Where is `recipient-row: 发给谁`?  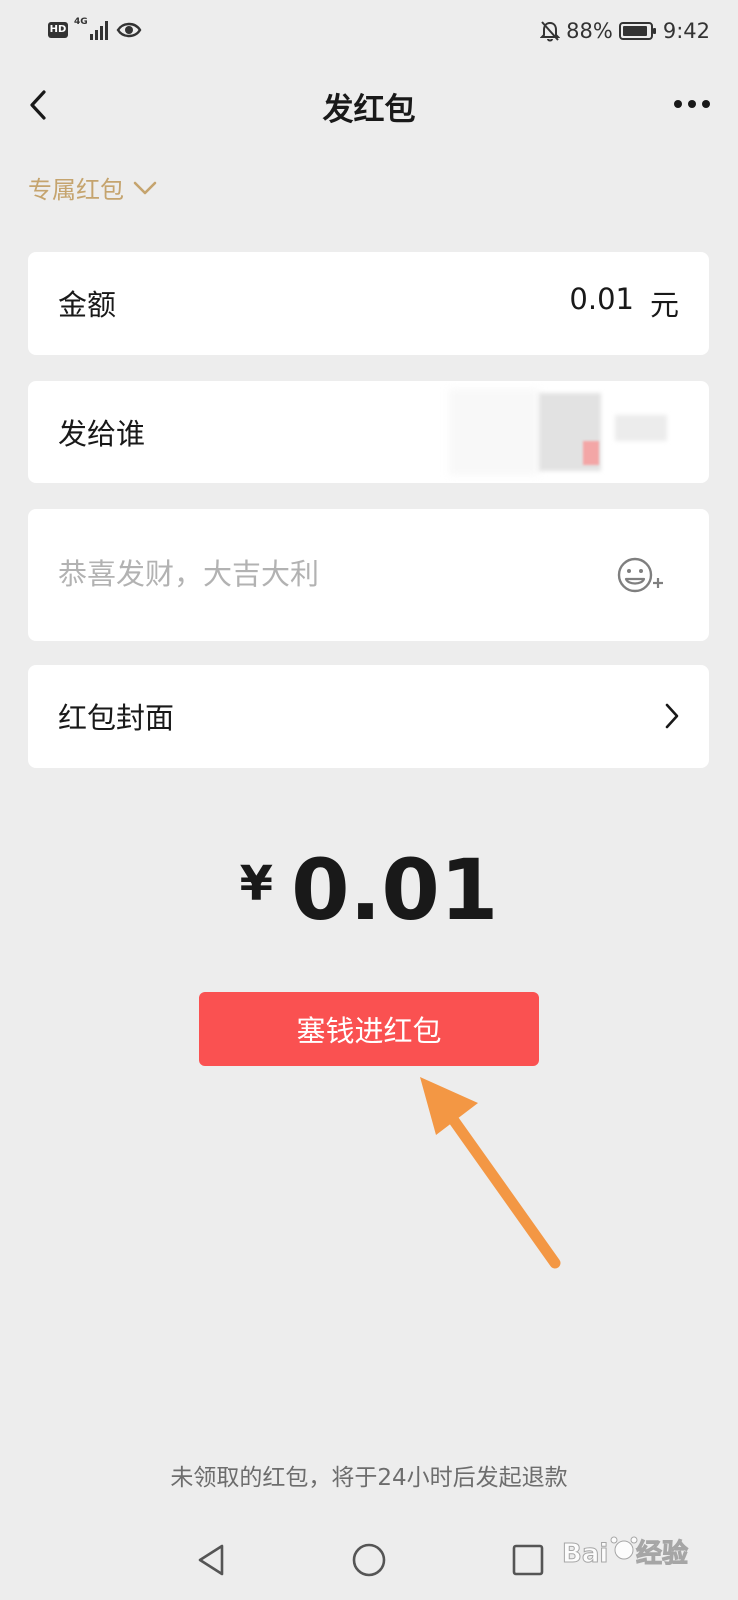
recipient-row: 发给谁 is located at coordinates (368, 432).